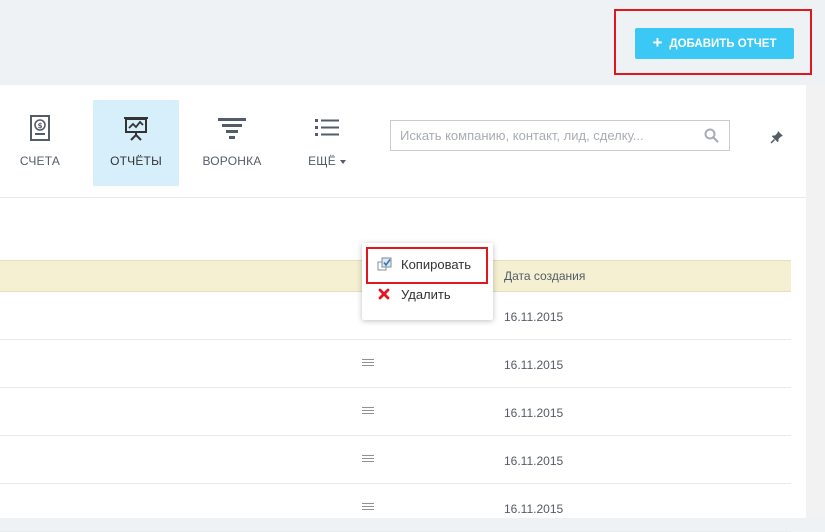  I want to click on chevron-down-icon, so click(342, 161).